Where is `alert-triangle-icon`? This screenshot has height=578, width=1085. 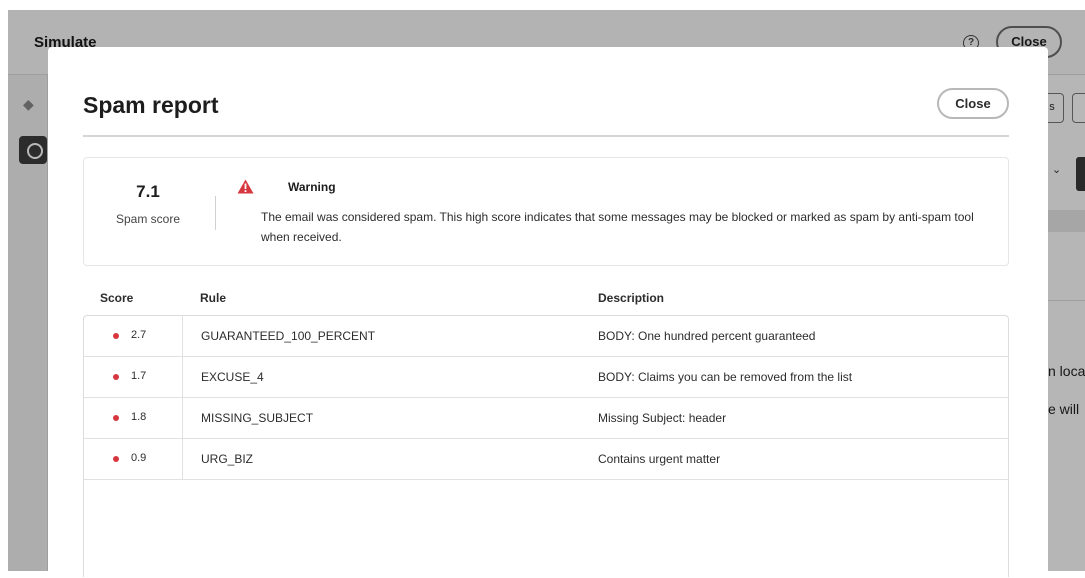
alert-triangle-icon is located at coordinates (245, 186).